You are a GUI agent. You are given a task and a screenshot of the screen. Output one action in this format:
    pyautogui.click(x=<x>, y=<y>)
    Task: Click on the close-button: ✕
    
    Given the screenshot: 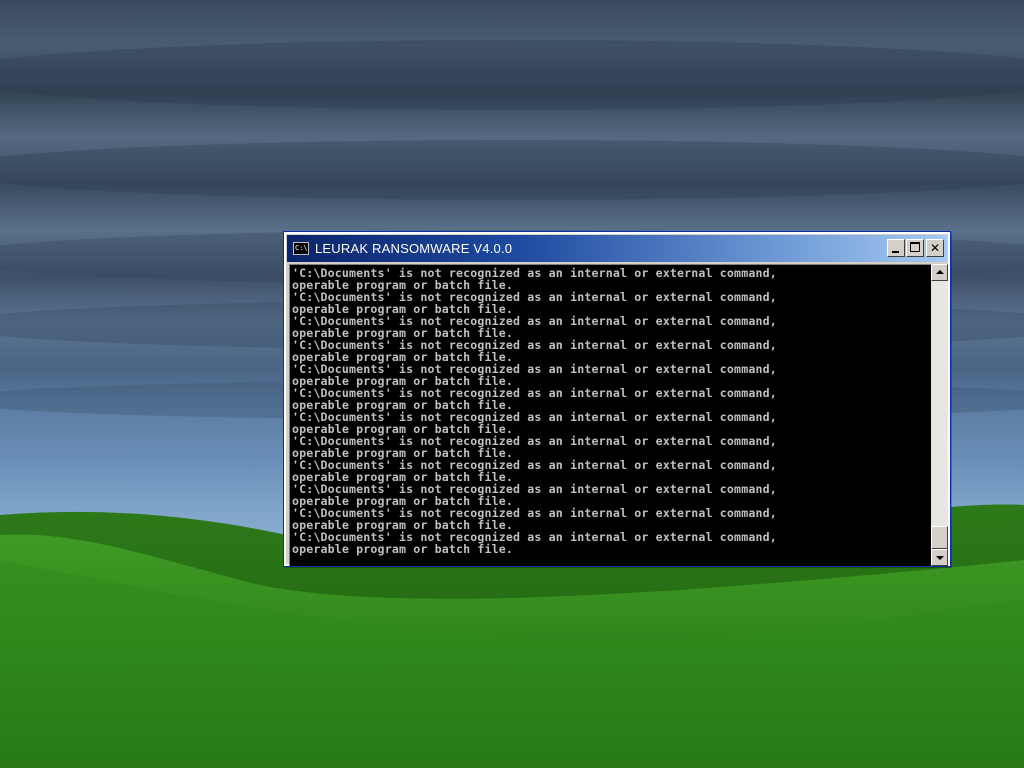 What is the action you would take?
    pyautogui.click(x=935, y=248)
    